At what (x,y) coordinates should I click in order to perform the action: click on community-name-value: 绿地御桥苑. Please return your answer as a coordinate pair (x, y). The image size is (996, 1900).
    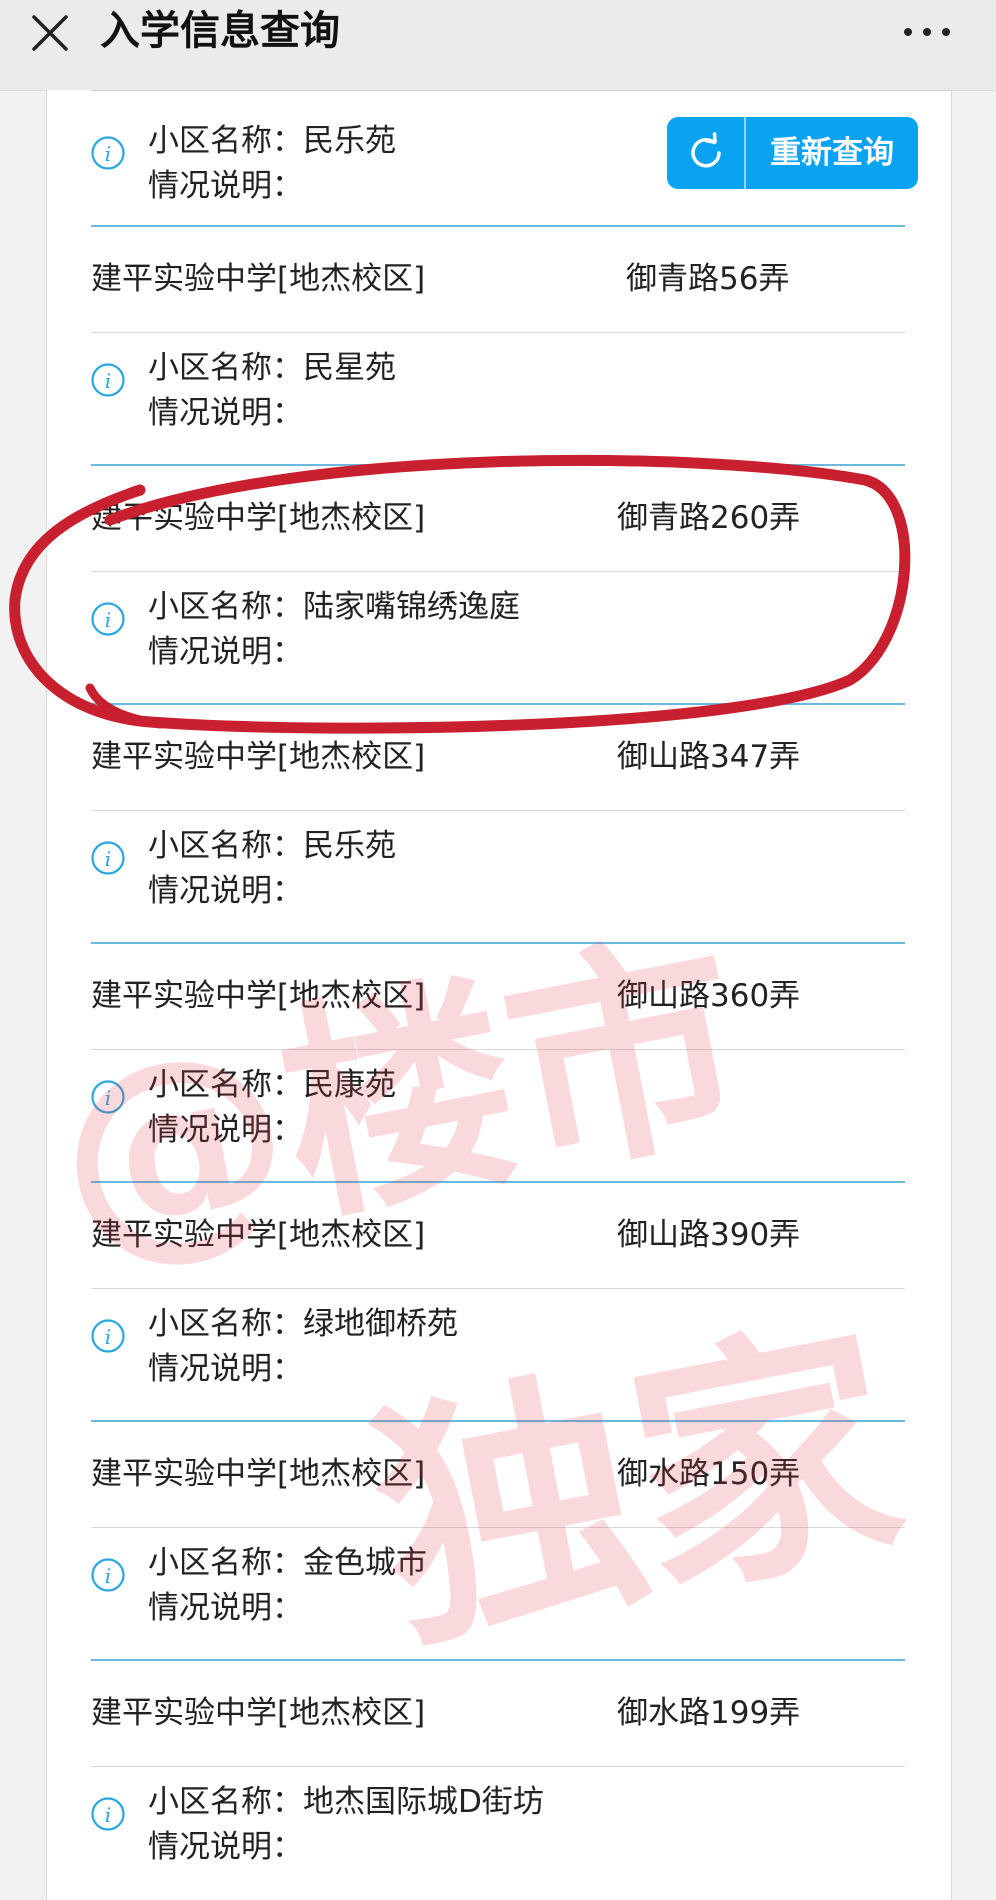
    Looking at the image, I should click on (380, 1324).